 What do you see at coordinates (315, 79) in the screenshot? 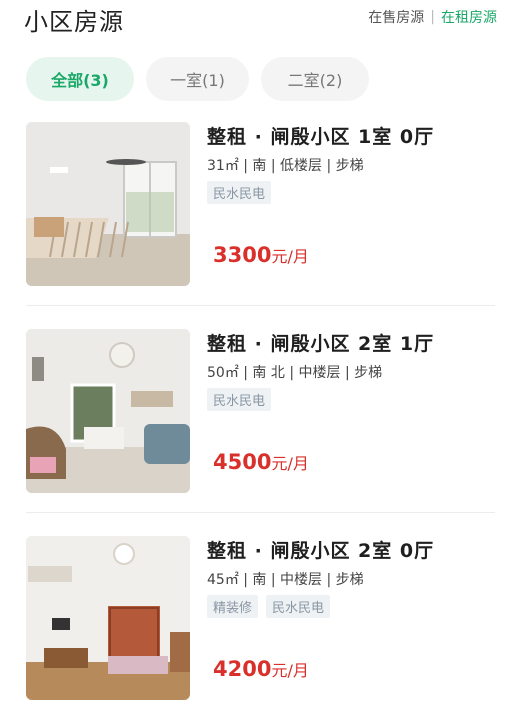
I see `filter-chip-two-room: 二室(2)` at bounding box center [315, 79].